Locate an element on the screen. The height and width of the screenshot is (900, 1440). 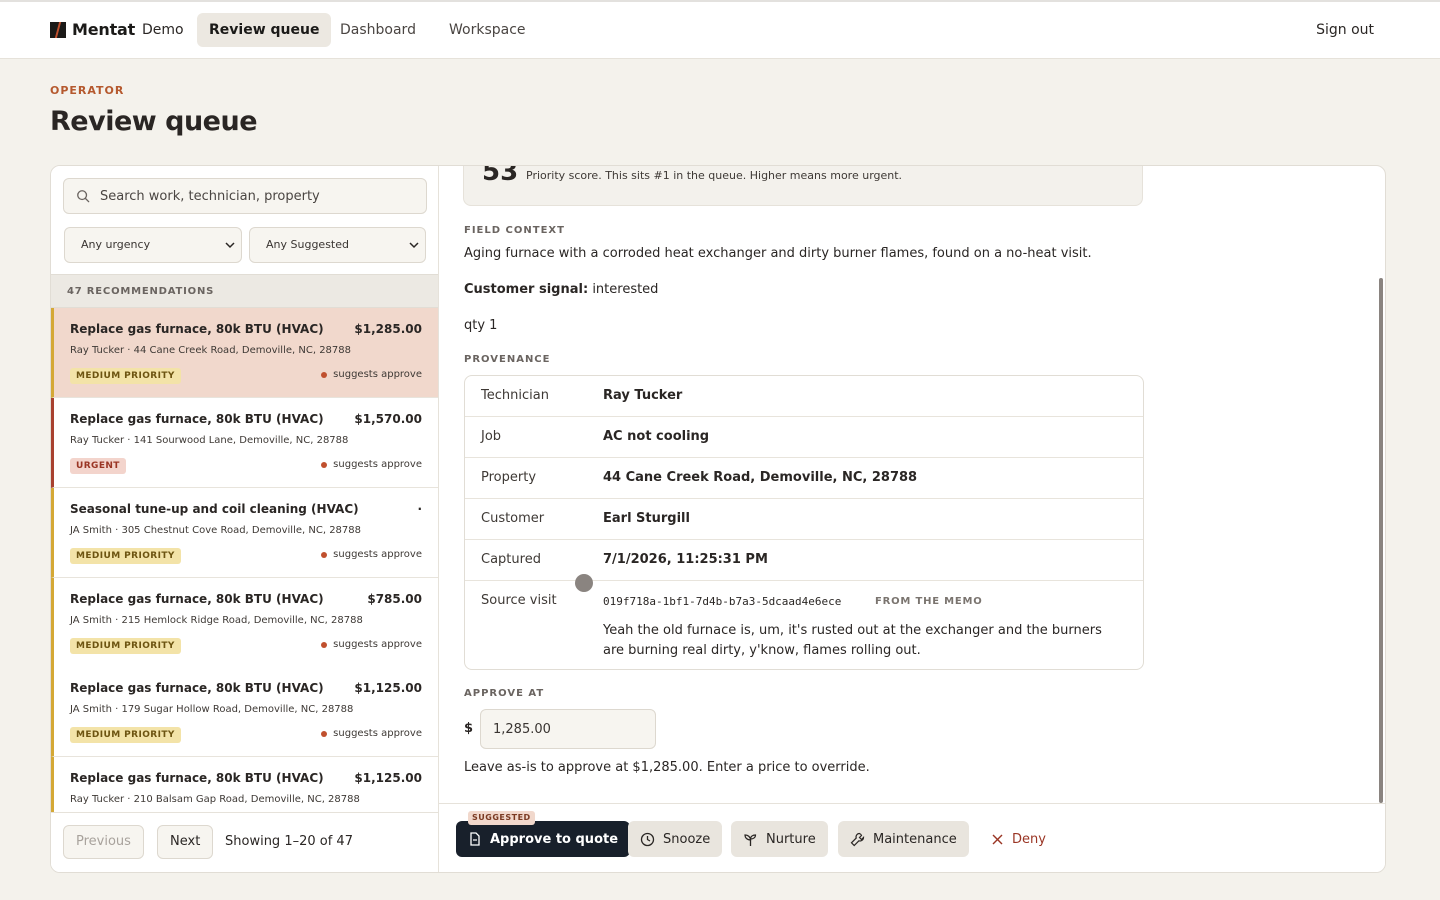
detail-scrollbar is located at coordinates (1381, 540).